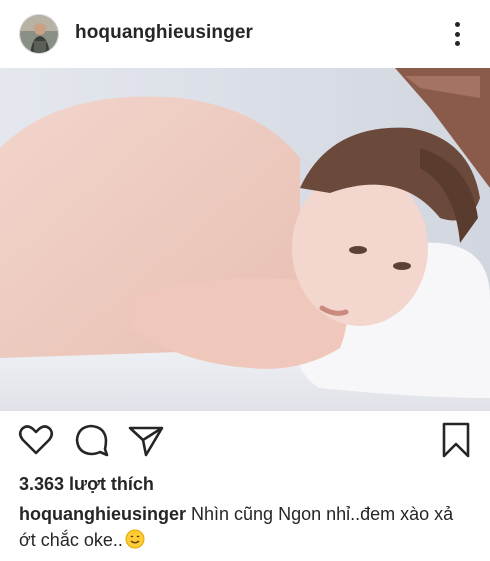 This screenshot has height=561, width=490. What do you see at coordinates (102, 514) in the screenshot?
I see `caption-username: hoquanghieusinger` at bounding box center [102, 514].